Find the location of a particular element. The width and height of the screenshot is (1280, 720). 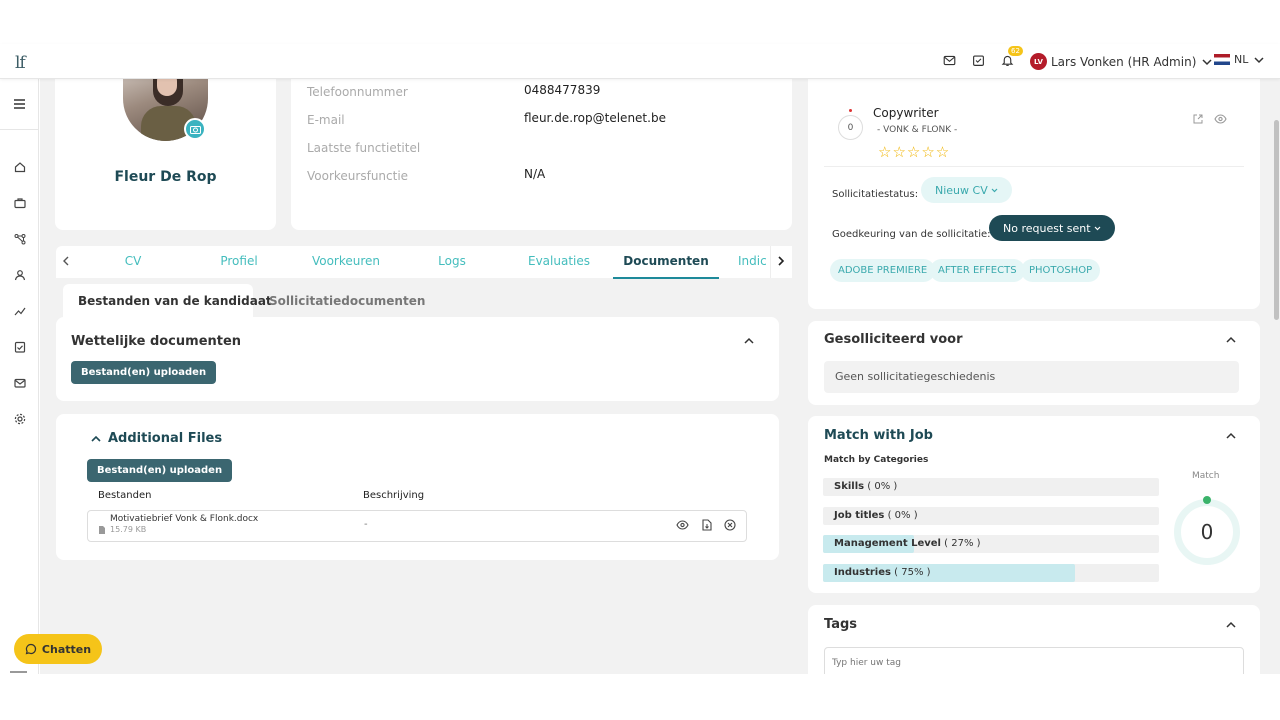

trend-icon is located at coordinates (19, 310).